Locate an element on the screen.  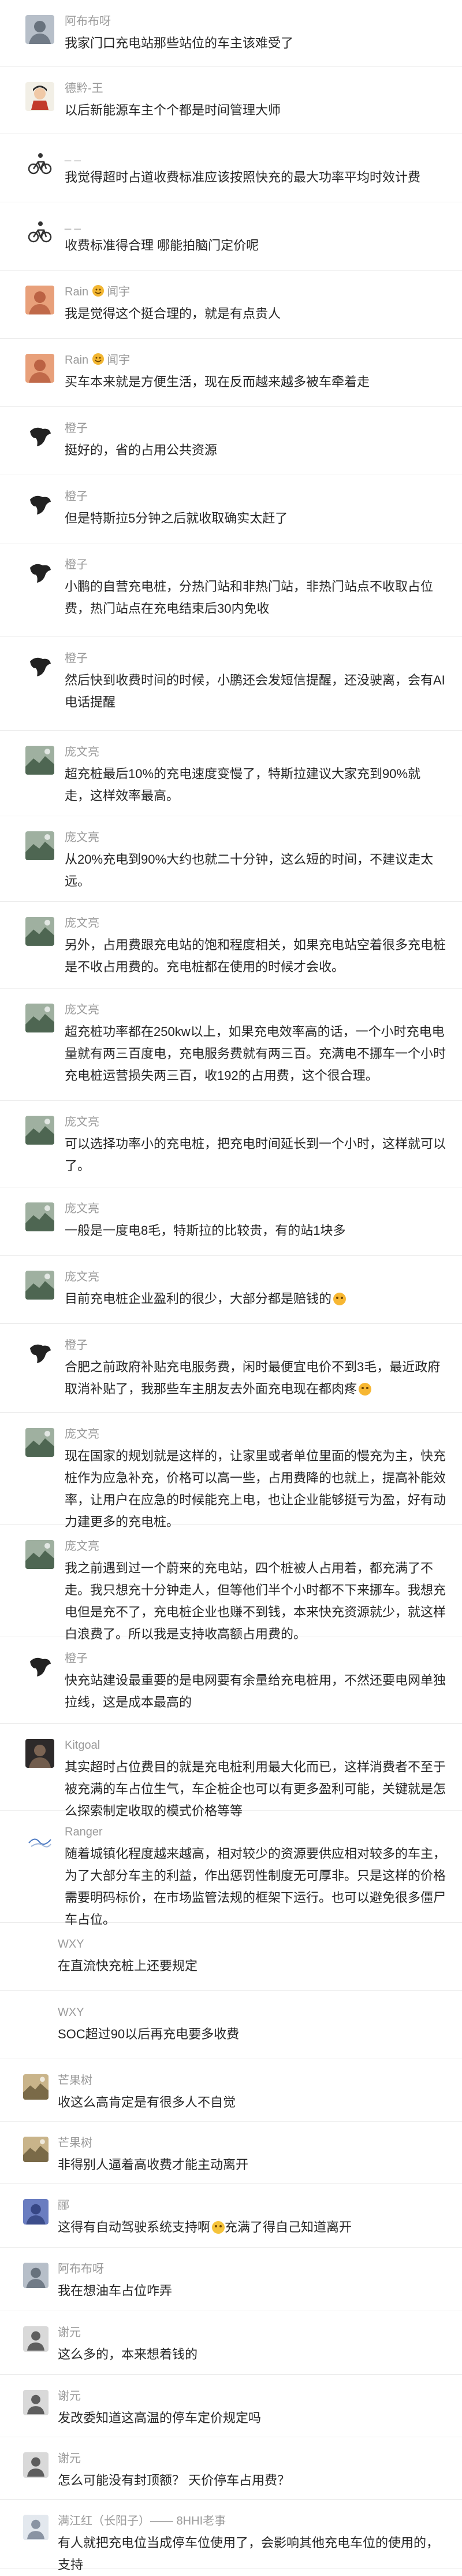
comment-author: 满江红（长阳子）—— 8HHI老事 is located at coordinates (142, 2521).